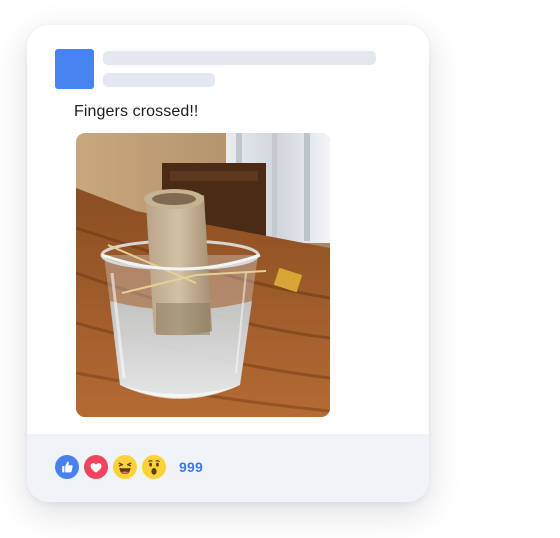 The width and height of the screenshot is (560, 538). What do you see at coordinates (136, 111) in the screenshot?
I see `post-text: Fingers crossed!!` at bounding box center [136, 111].